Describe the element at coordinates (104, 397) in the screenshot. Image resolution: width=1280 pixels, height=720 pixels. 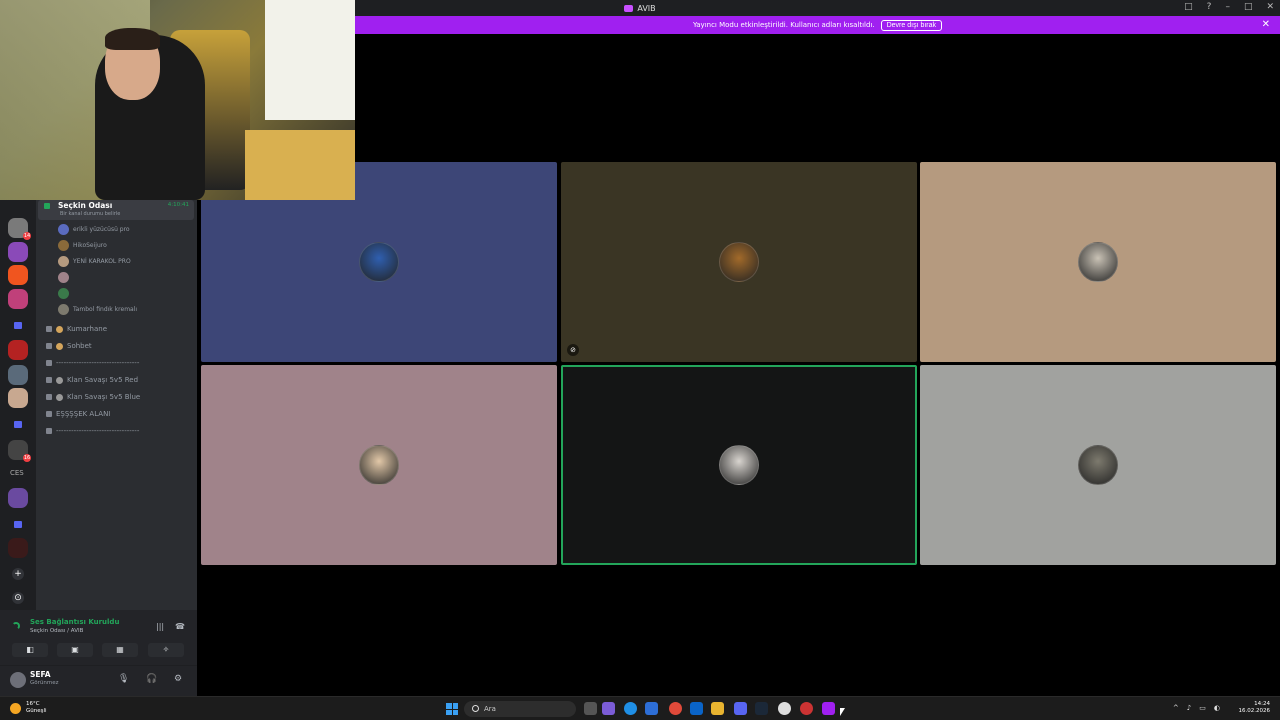
I see `channel-name: Klan Savaşı 5v5 Blue` at that location.